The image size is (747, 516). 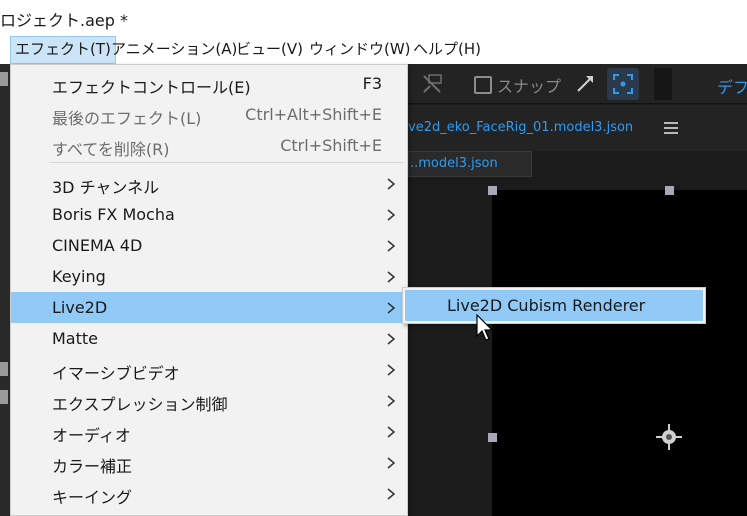 I want to click on roto-brush-icon, so click(x=432, y=84).